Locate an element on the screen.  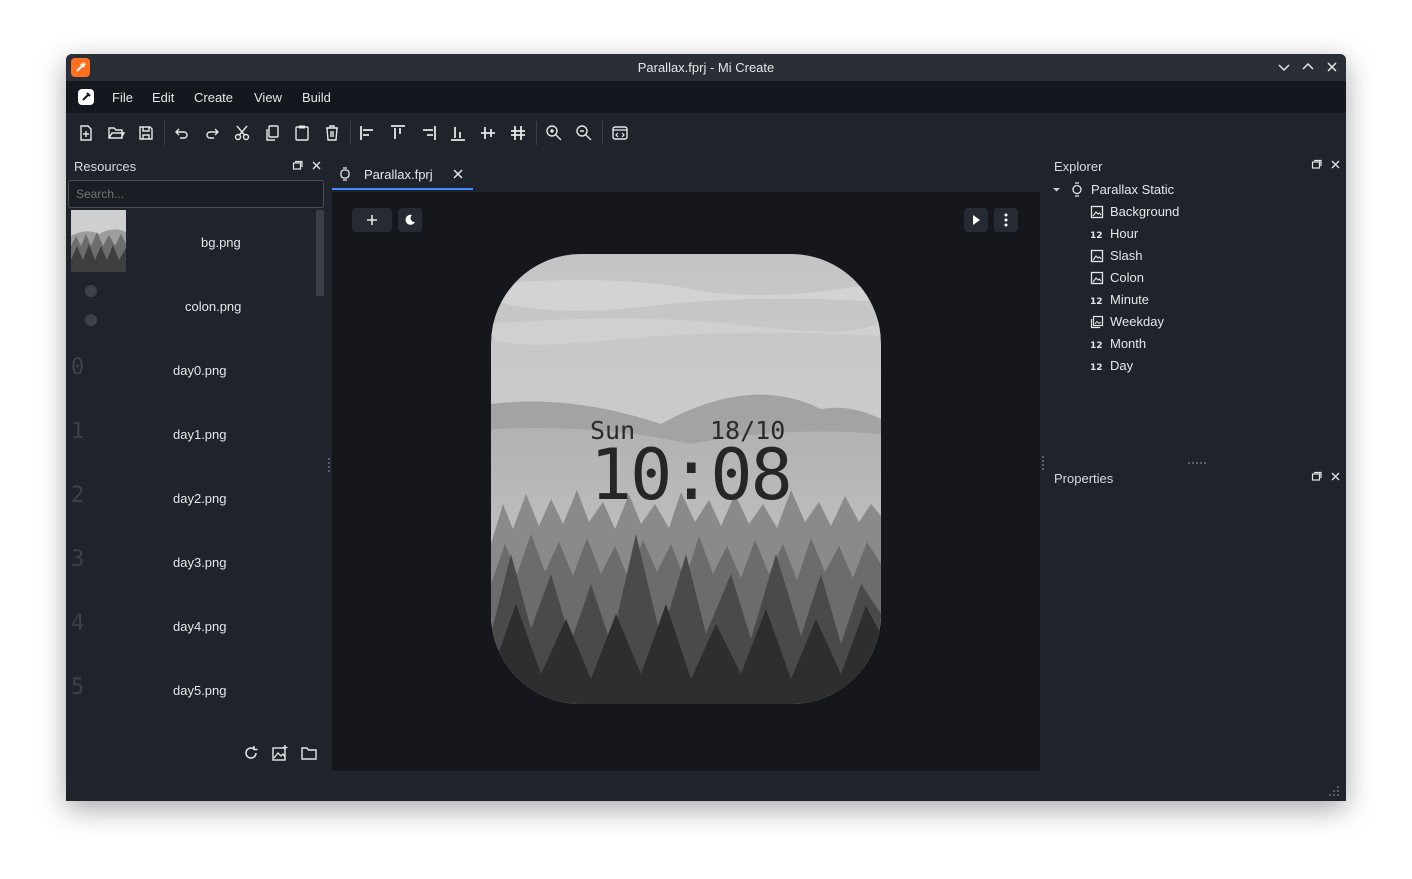
resource-item: 2 day2.png is located at coordinates (191, 498).